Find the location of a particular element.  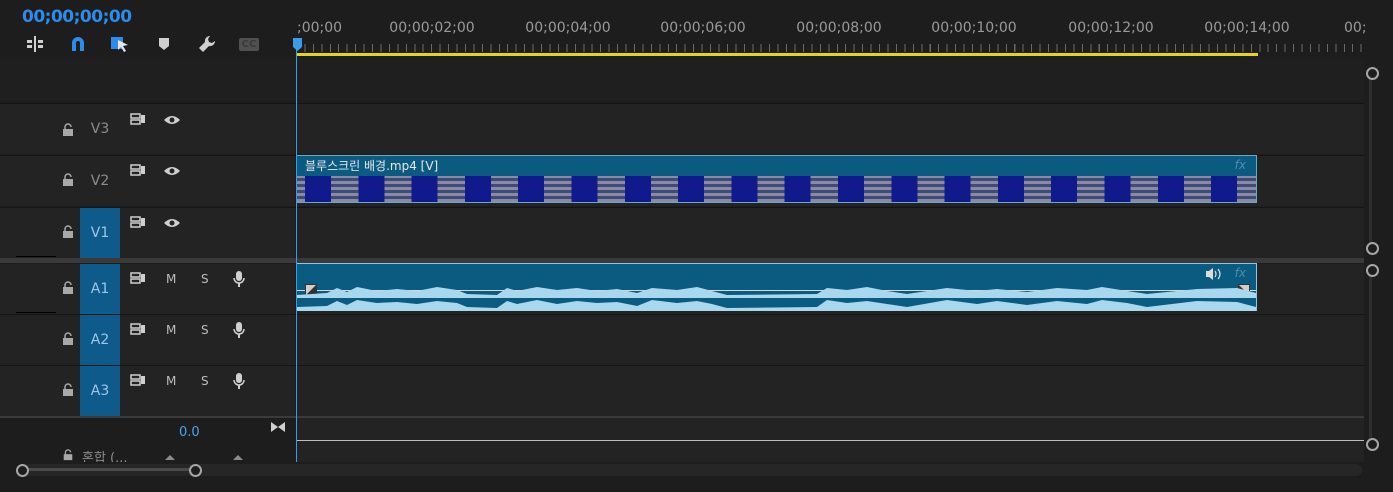

work-area-bar is located at coordinates (777, 54).